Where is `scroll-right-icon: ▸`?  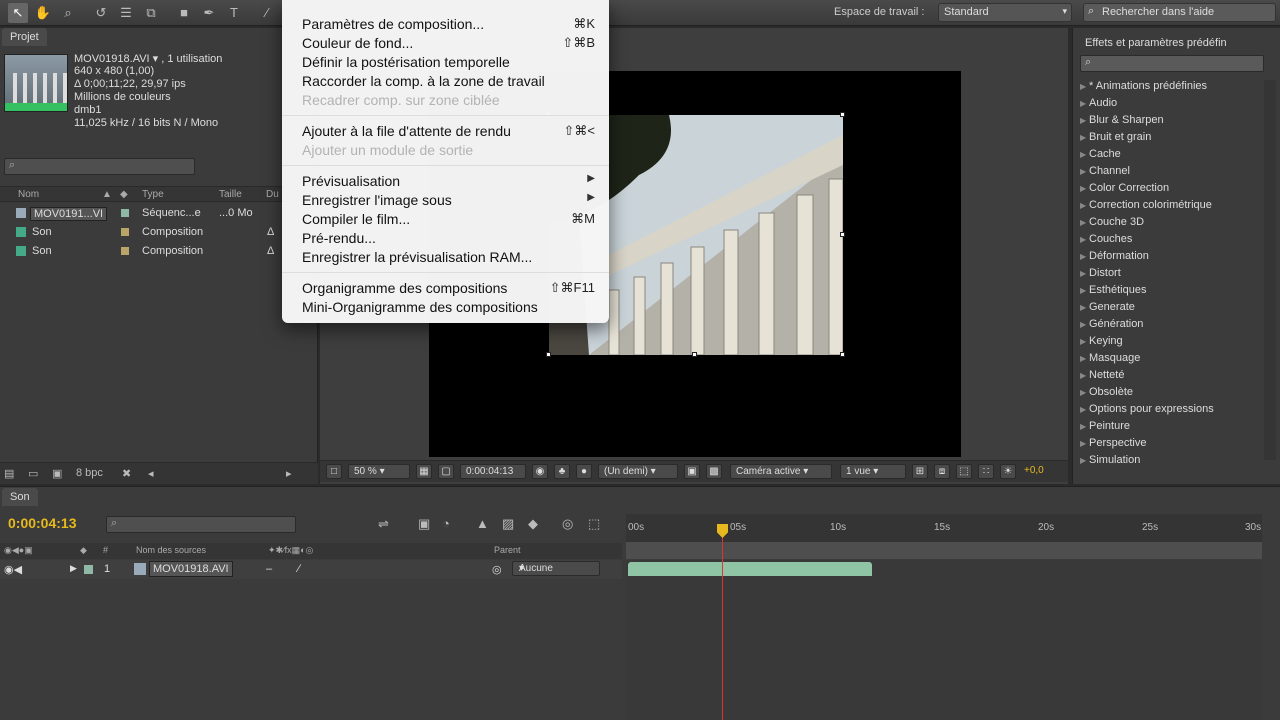 scroll-right-icon: ▸ is located at coordinates (289, 473).